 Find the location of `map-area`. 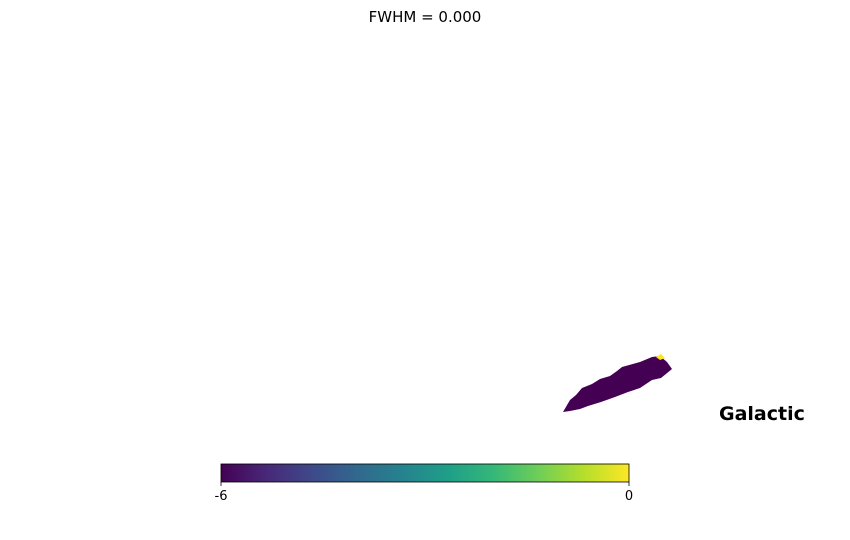

map-area is located at coordinates (617, 383).